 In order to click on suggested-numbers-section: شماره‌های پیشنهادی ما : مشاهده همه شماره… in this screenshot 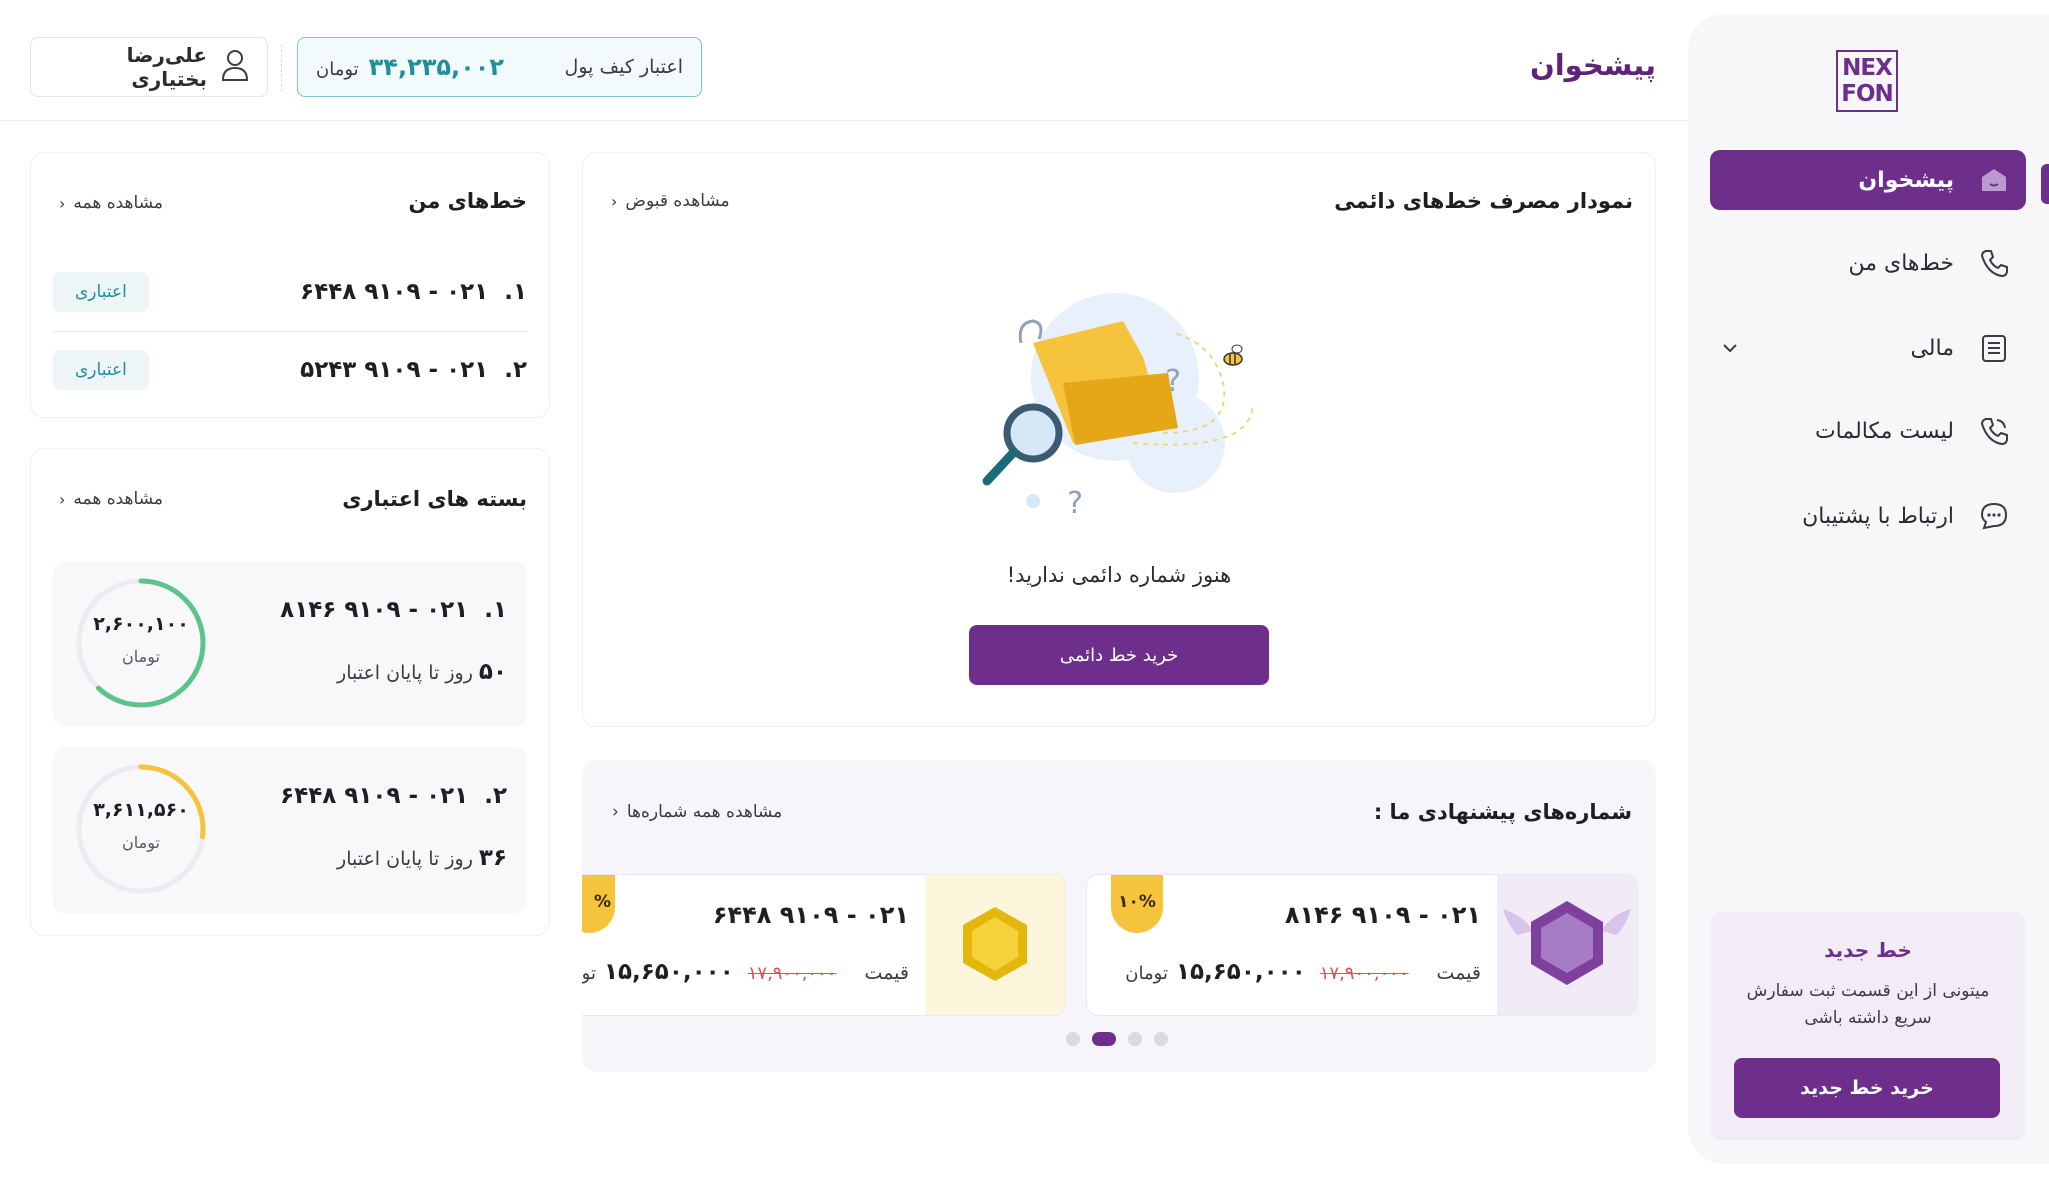, I will do `click(1119, 916)`.